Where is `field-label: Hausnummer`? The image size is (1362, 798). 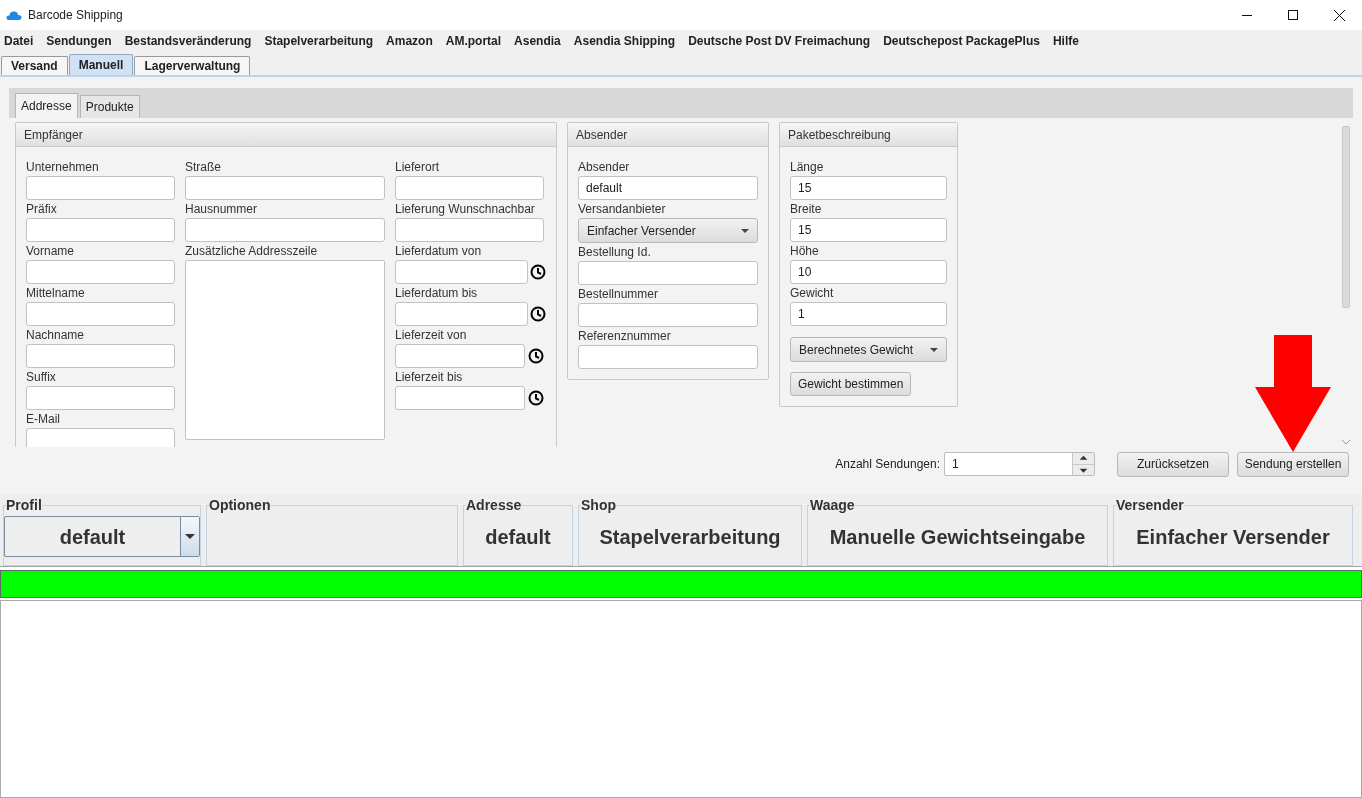 field-label: Hausnummer is located at coordinates (222, 209).